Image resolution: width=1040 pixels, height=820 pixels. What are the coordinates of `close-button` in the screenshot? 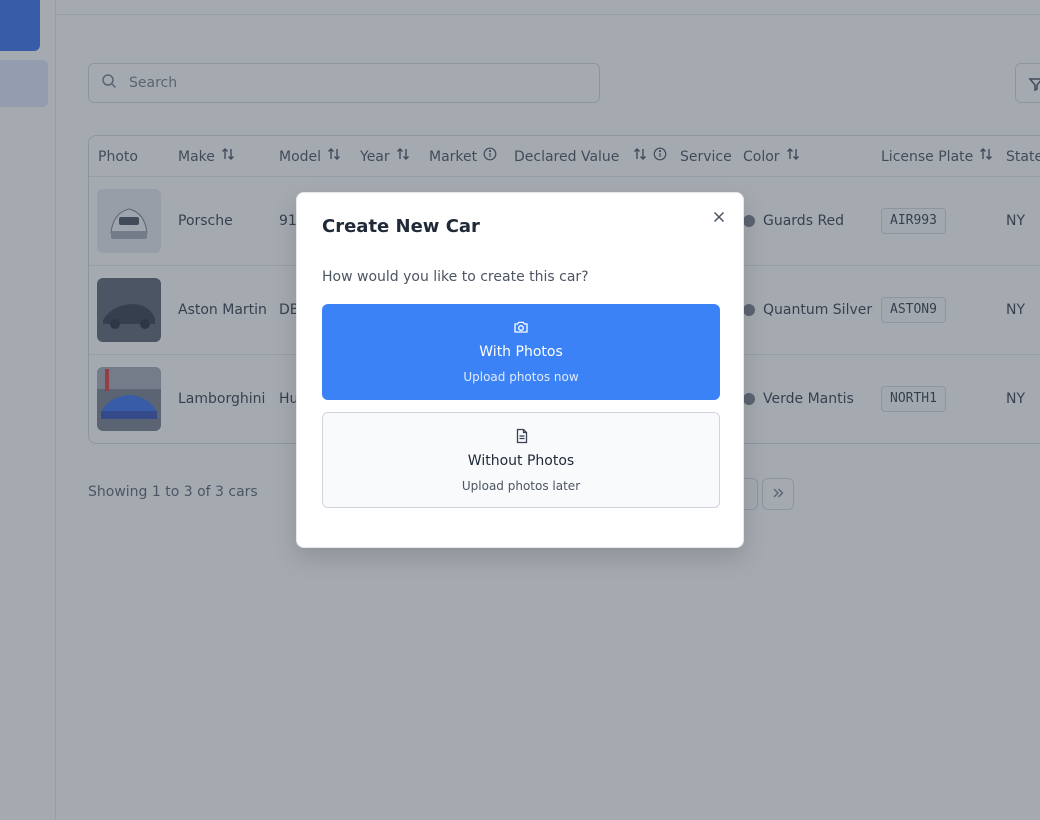 It's located at (719, 217).